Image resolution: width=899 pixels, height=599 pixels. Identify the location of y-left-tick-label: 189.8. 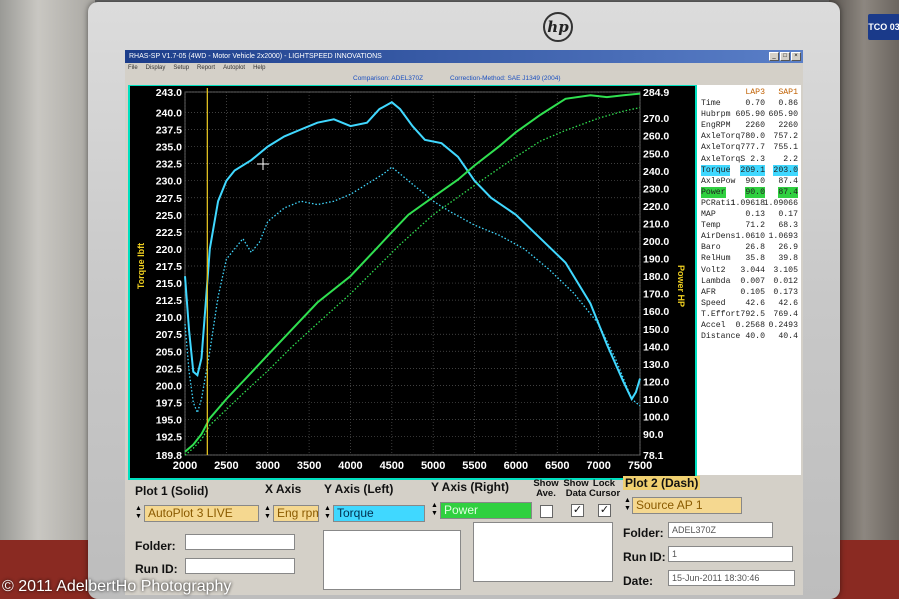
(169, 456).